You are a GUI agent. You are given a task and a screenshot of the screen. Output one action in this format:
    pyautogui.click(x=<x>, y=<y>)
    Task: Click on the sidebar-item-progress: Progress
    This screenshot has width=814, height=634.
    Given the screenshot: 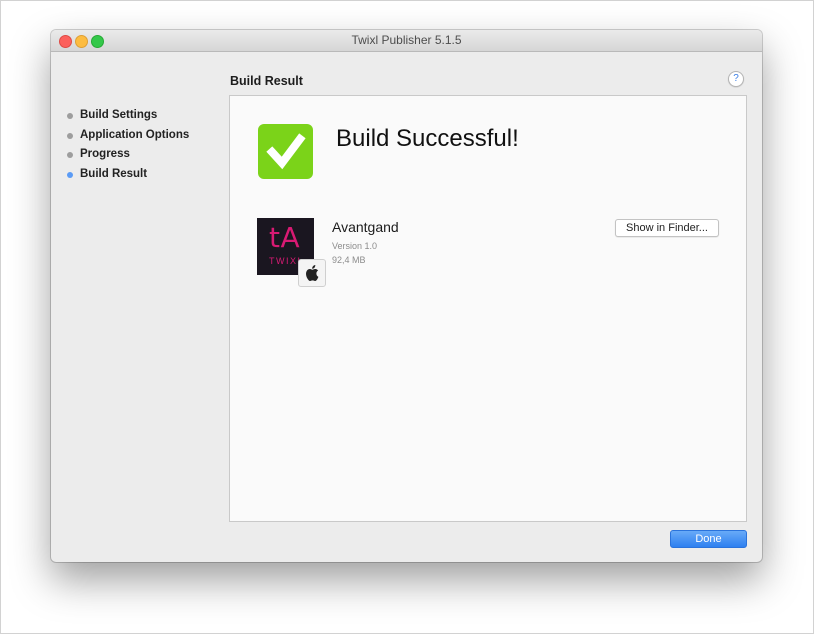 What is the action you would take?
    pyautogui.click(x=150, y=157)
    